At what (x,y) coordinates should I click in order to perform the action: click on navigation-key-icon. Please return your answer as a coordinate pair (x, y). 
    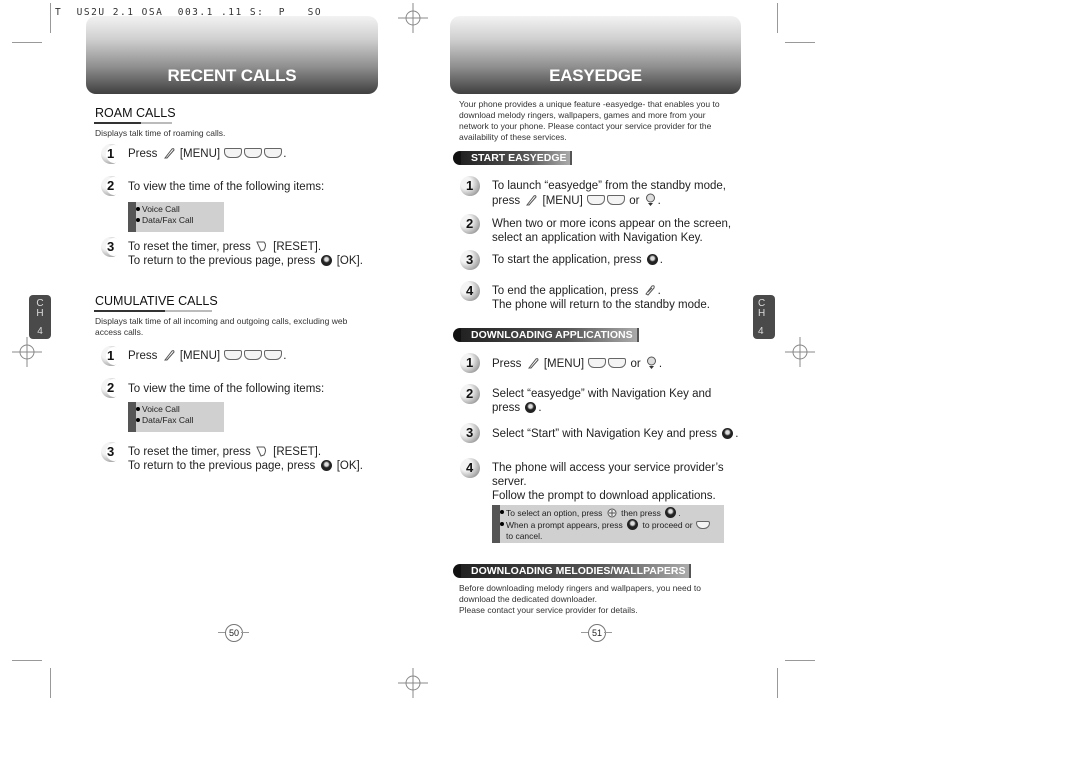
    Looking at the image, I should click on (612, 513).